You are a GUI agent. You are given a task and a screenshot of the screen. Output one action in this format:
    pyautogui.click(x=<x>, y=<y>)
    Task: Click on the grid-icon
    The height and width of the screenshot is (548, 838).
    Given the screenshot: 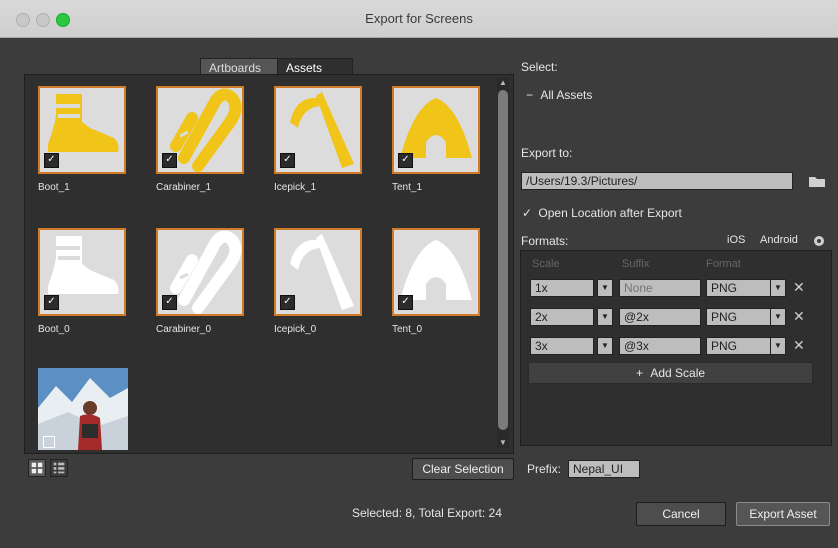 What is the action you would take?
    pyautogui.click(x=37, y=468)
    